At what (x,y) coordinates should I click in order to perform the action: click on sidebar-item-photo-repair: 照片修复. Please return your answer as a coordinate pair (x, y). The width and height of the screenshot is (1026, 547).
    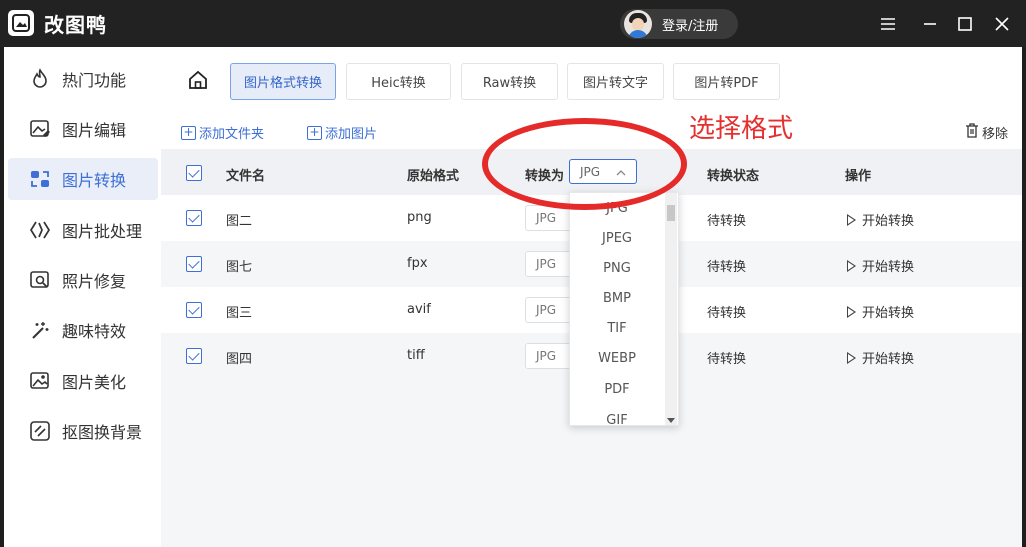
    Looking at the image, I should click on (83, 280).